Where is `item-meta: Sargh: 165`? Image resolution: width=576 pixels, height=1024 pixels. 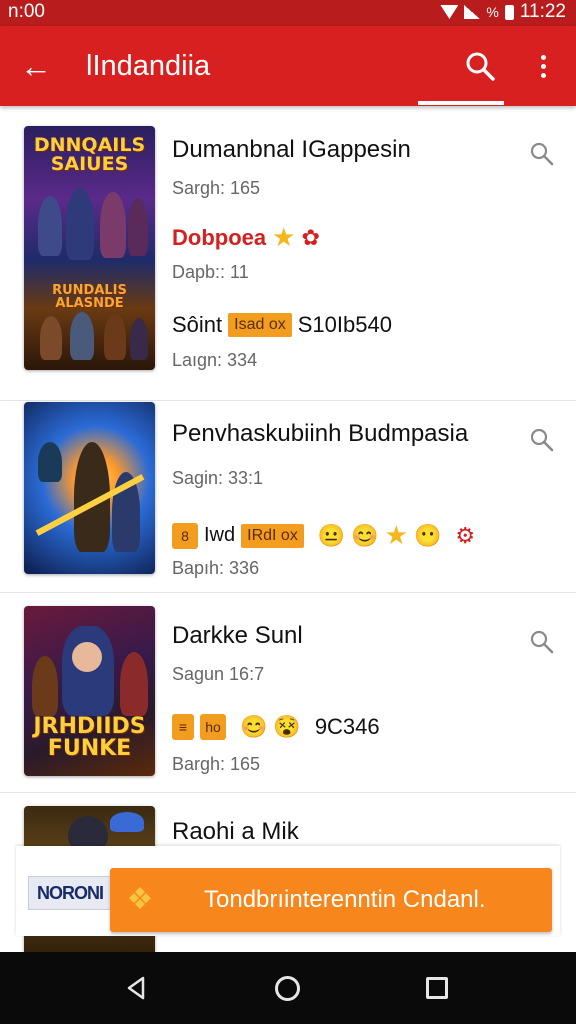
item-meta: Sargh: 165 is located at coordinates (216, 188).